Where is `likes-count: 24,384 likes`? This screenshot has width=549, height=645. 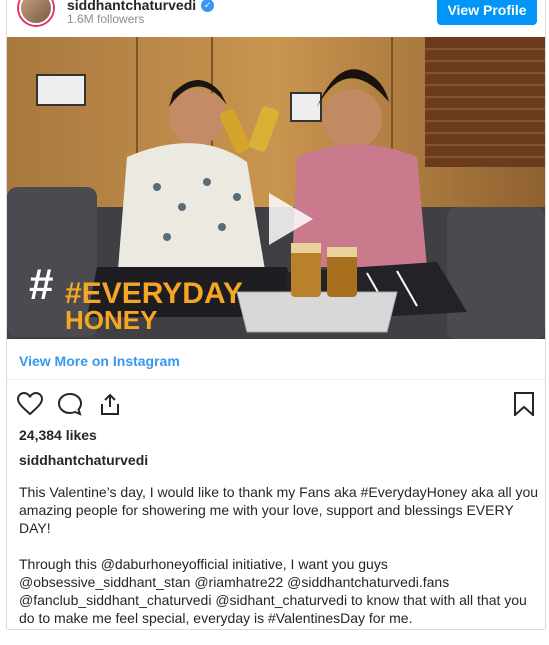 likes-count: 24,384 likes is located at coordinates (58, 435).